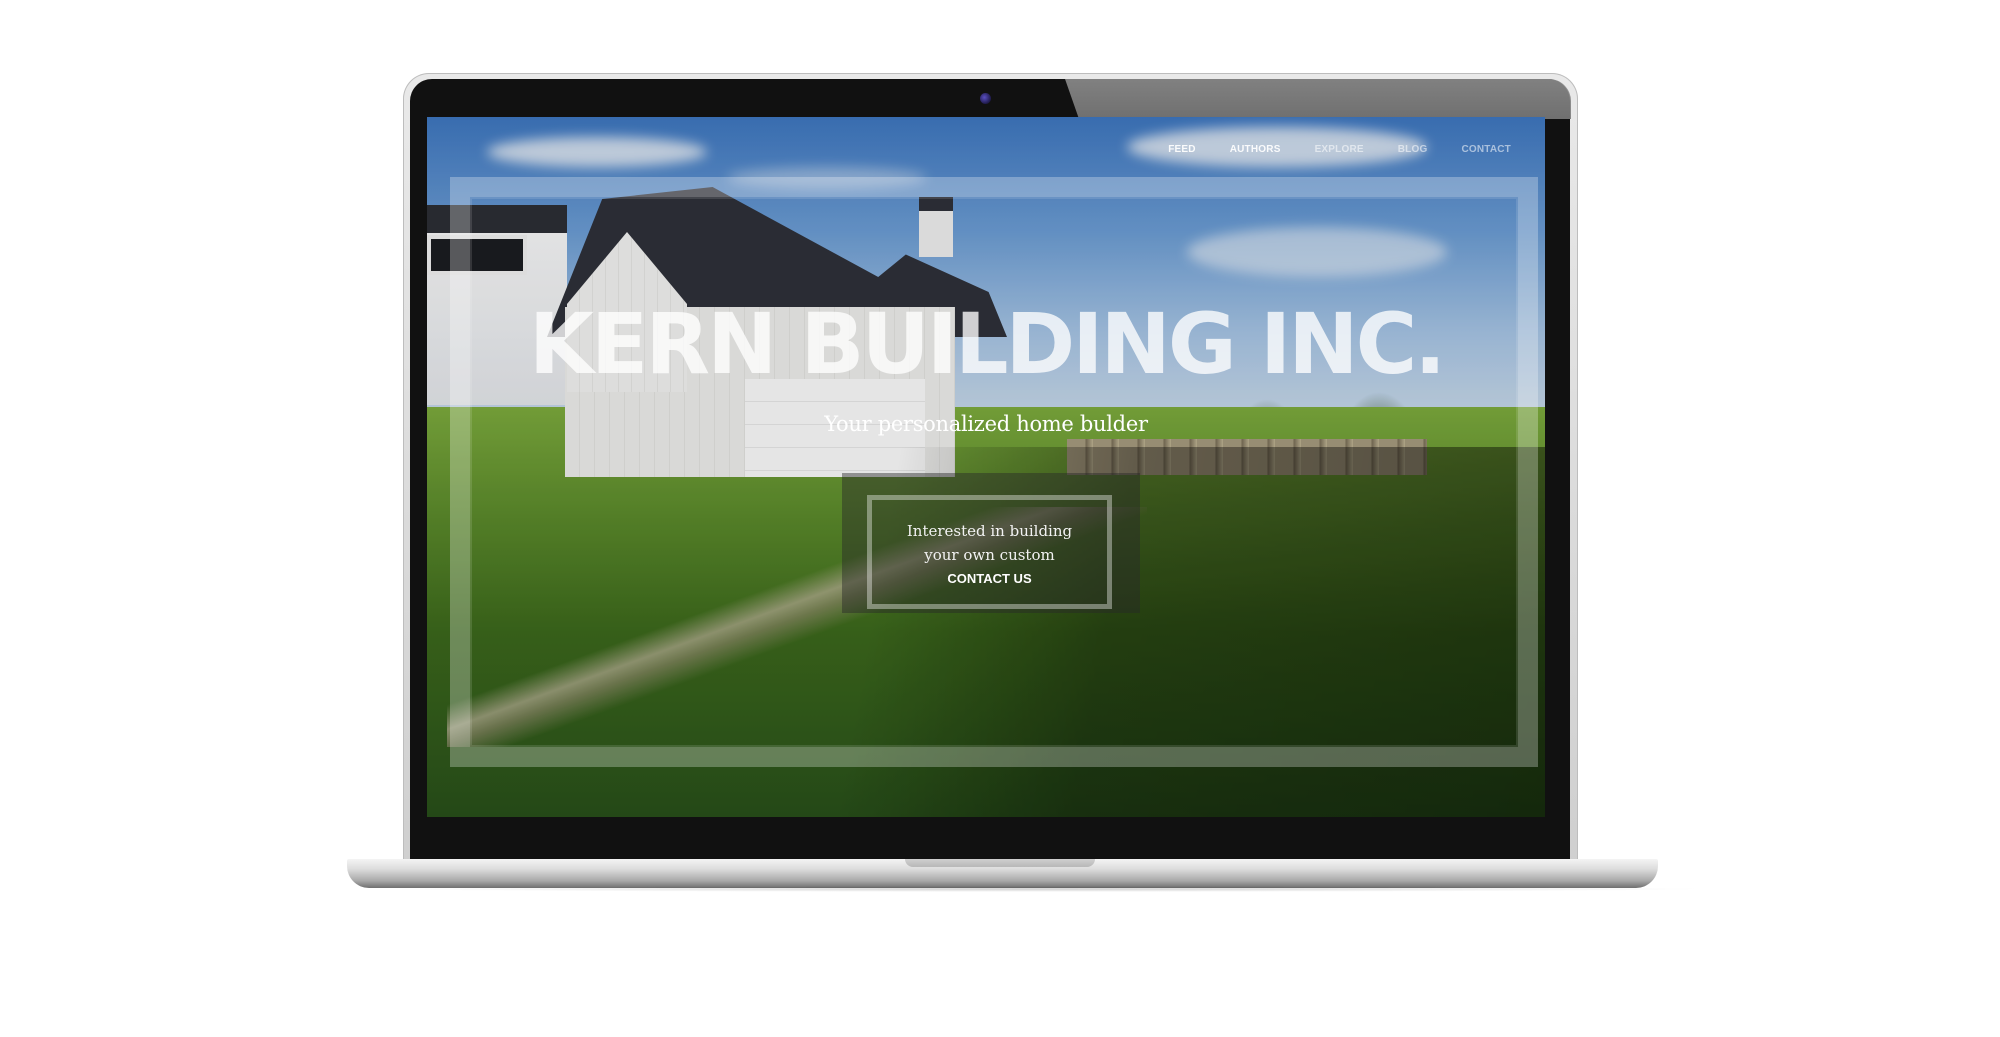 Image resolution: width=2000 pixels, height=1037 pixels. I want to click on site-nav: FEED AUTHORS EXPLORE BLOG CONTACT, so click(1322, 149).